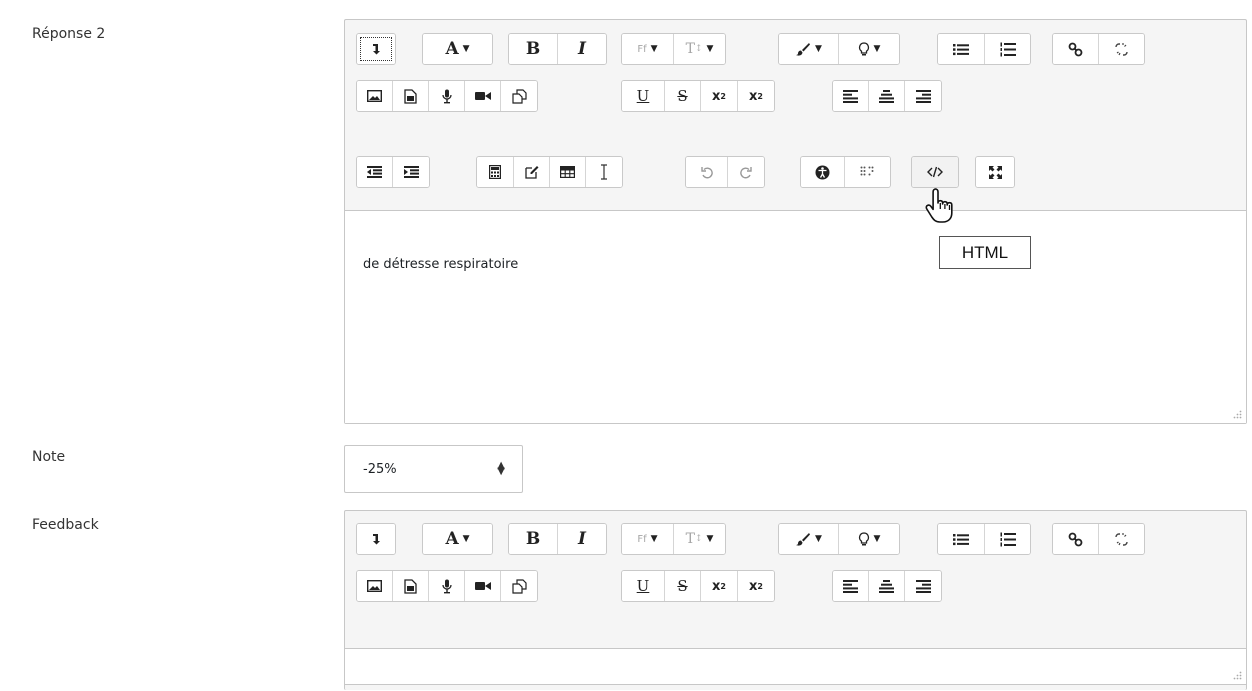 This screenshot has height=691, width=1252. What do you see at coordinates (887, 586) in the screenshot?
I see `fb-align-center-button` at bounding box center [887, 586].